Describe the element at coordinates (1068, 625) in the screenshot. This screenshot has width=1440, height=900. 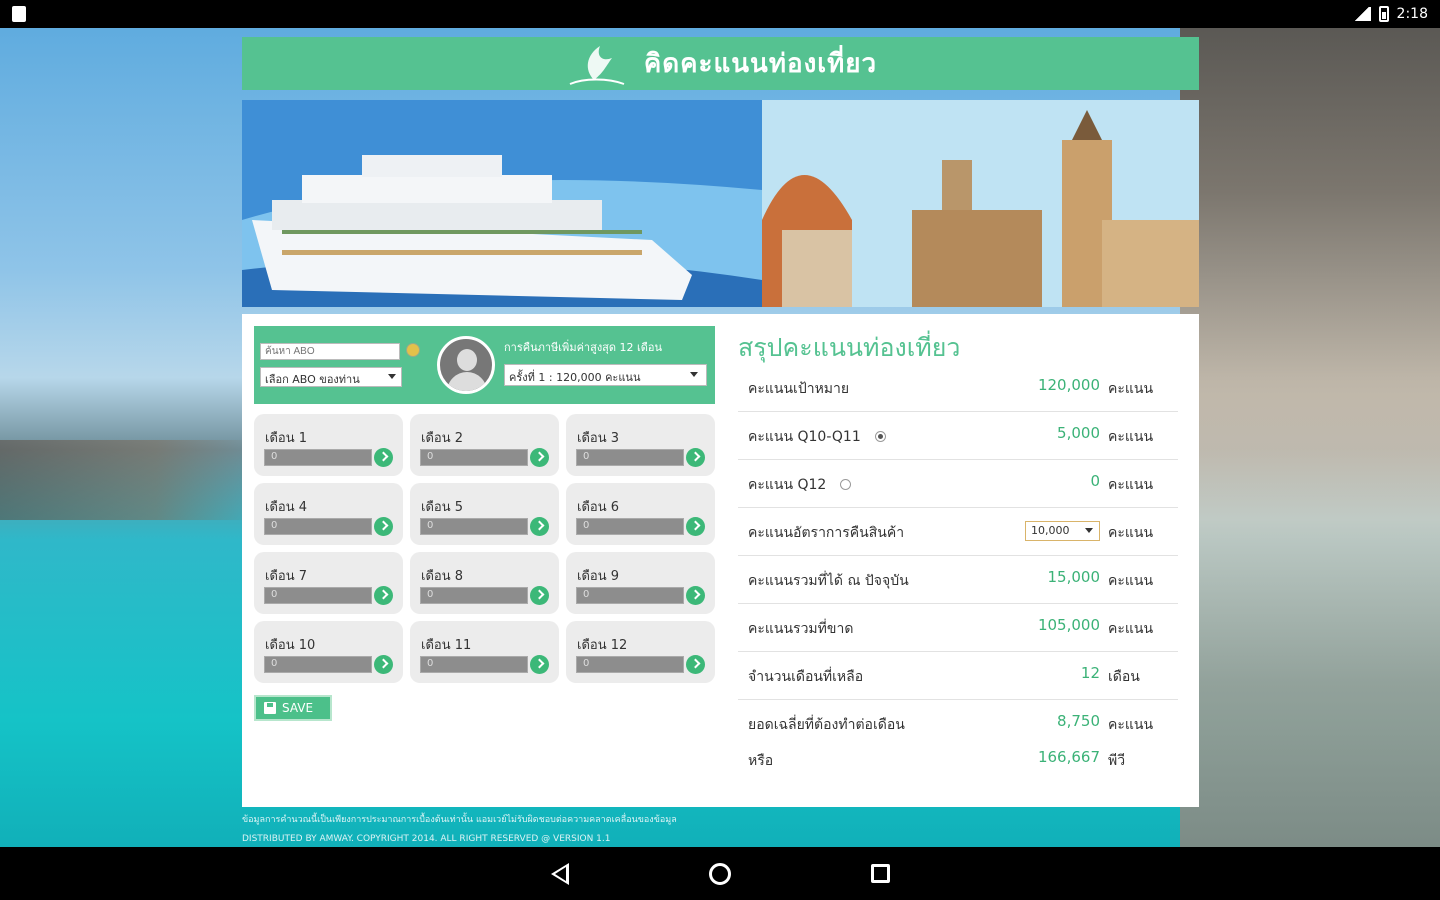
I see `row-value: 105,000` at that location.